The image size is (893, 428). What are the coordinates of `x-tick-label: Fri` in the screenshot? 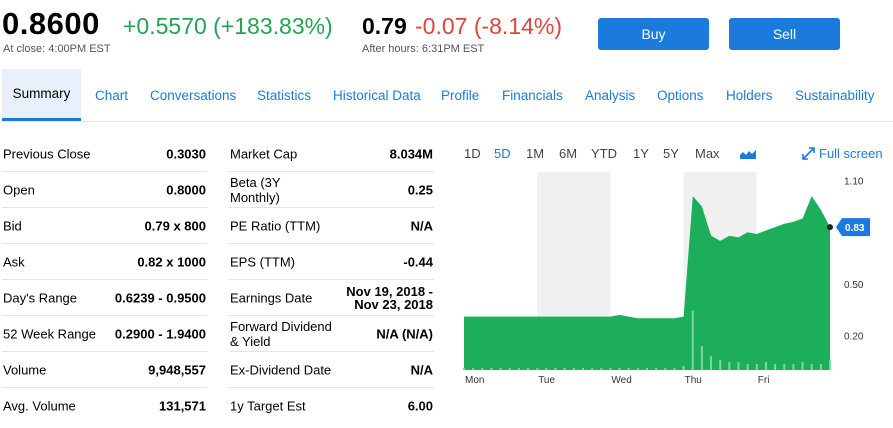 It's located at (764, 380).